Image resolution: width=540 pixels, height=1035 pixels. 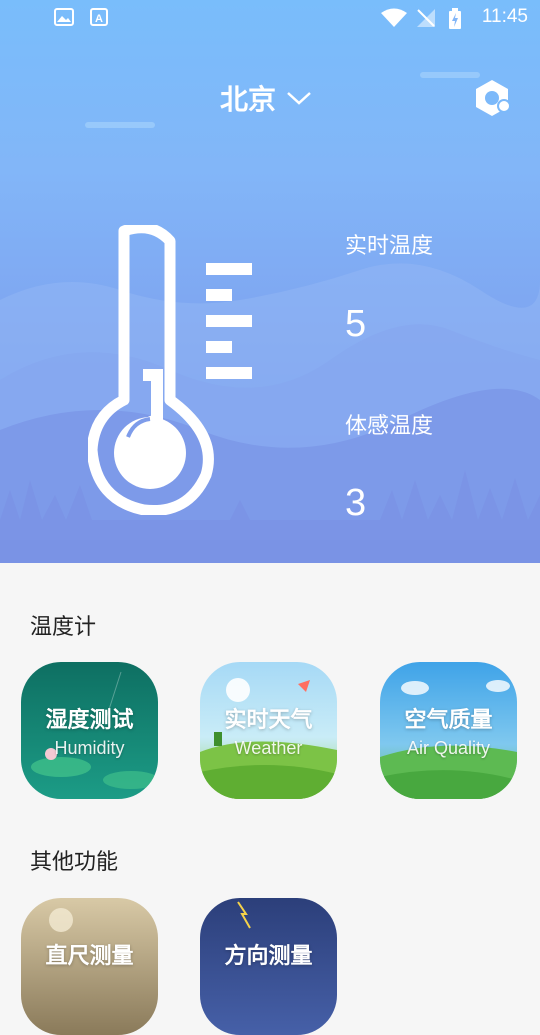 What do you see at coordinates (448, 748) in the screenshot?
I see `tile-subtitle: Air Quality` at bounding box center [448, 748].